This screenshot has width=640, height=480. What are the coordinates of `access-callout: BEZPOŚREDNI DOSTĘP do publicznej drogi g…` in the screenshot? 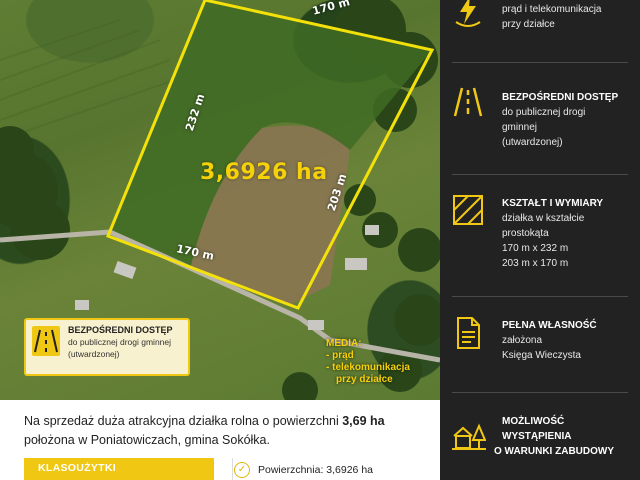 It's located at (107, 347).